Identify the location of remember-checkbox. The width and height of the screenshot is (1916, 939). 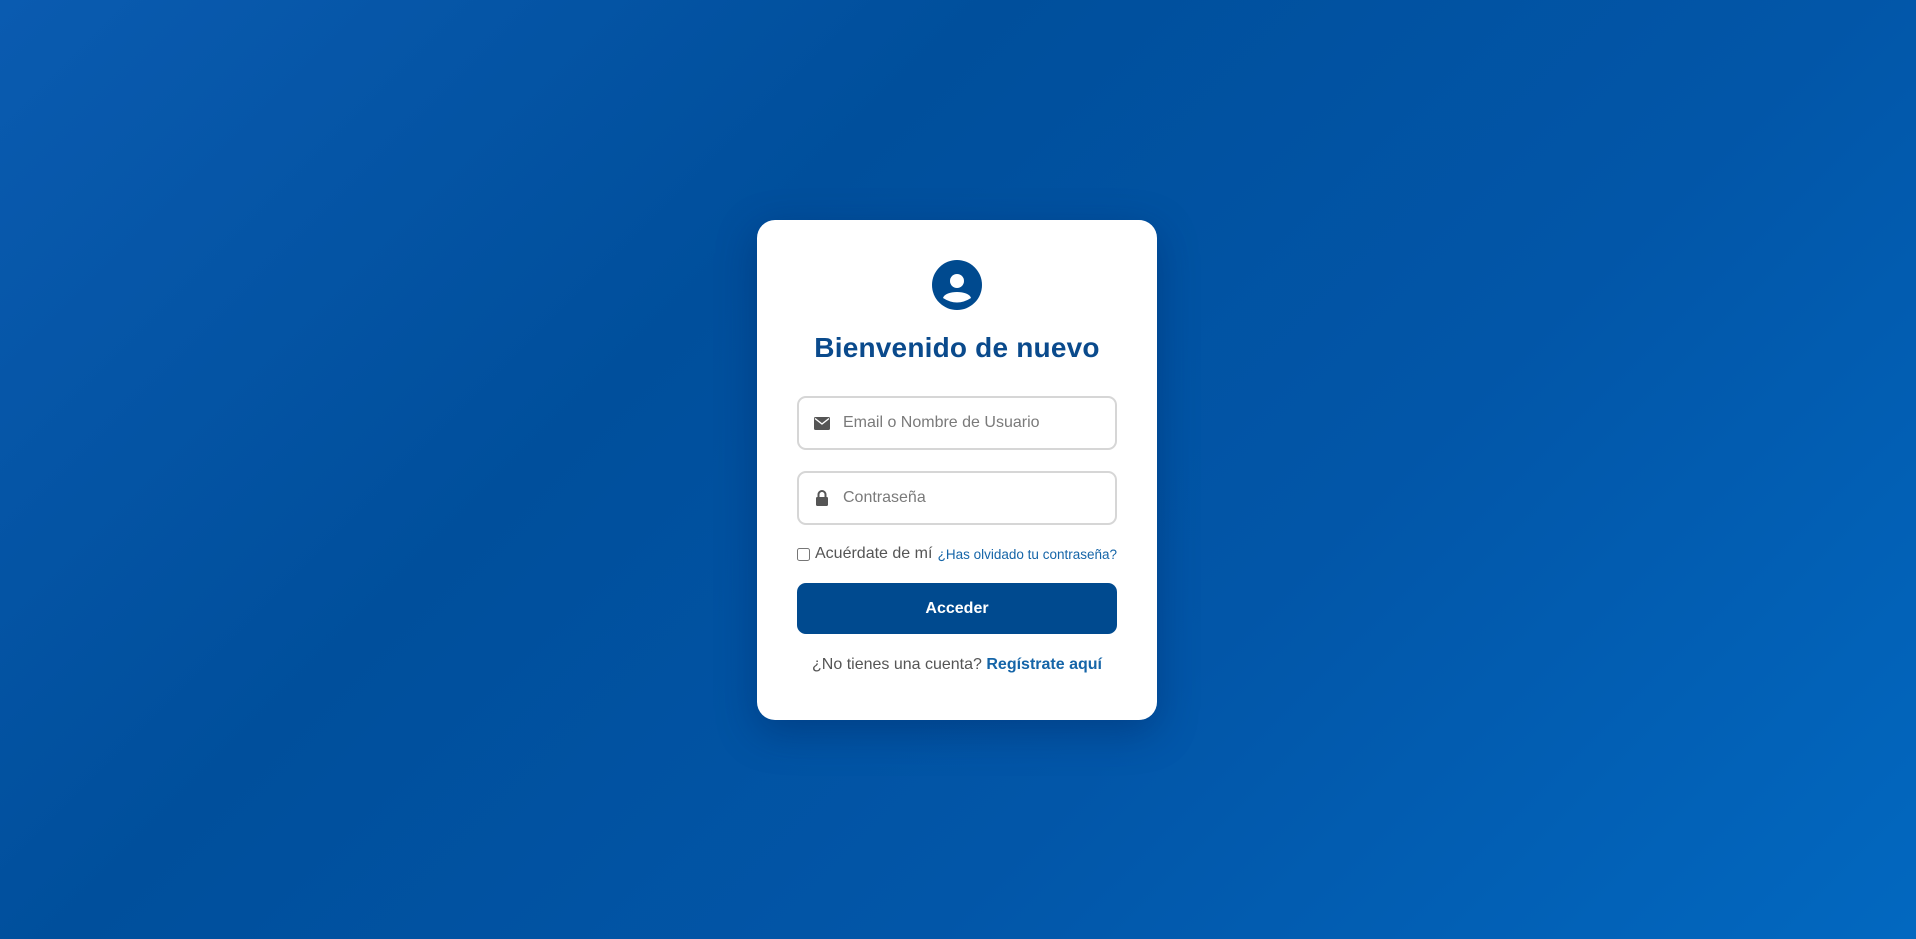
(803, 554).